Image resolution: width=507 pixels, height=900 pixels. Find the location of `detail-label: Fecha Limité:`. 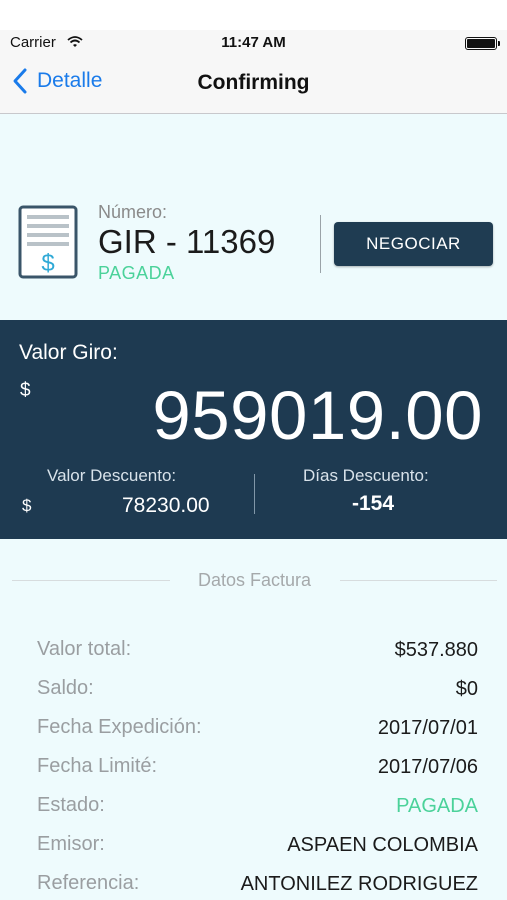

detail-label: Fecha Limité: is located at coordinates (97, 766).